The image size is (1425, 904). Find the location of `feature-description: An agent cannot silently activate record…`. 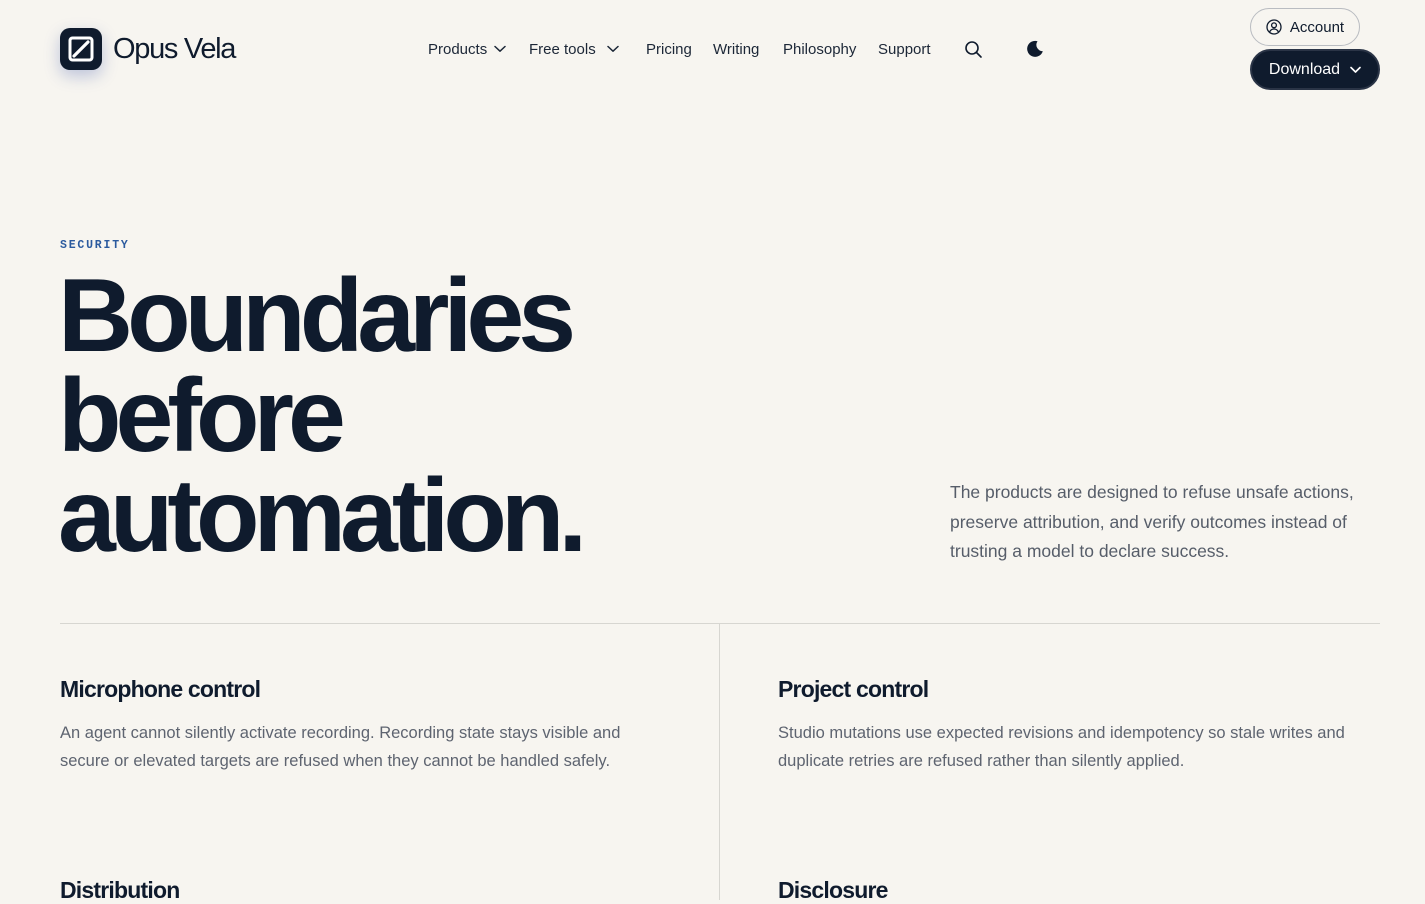

feature-description: An agent cannot silently activate record… is located at coordinates (340, 747).